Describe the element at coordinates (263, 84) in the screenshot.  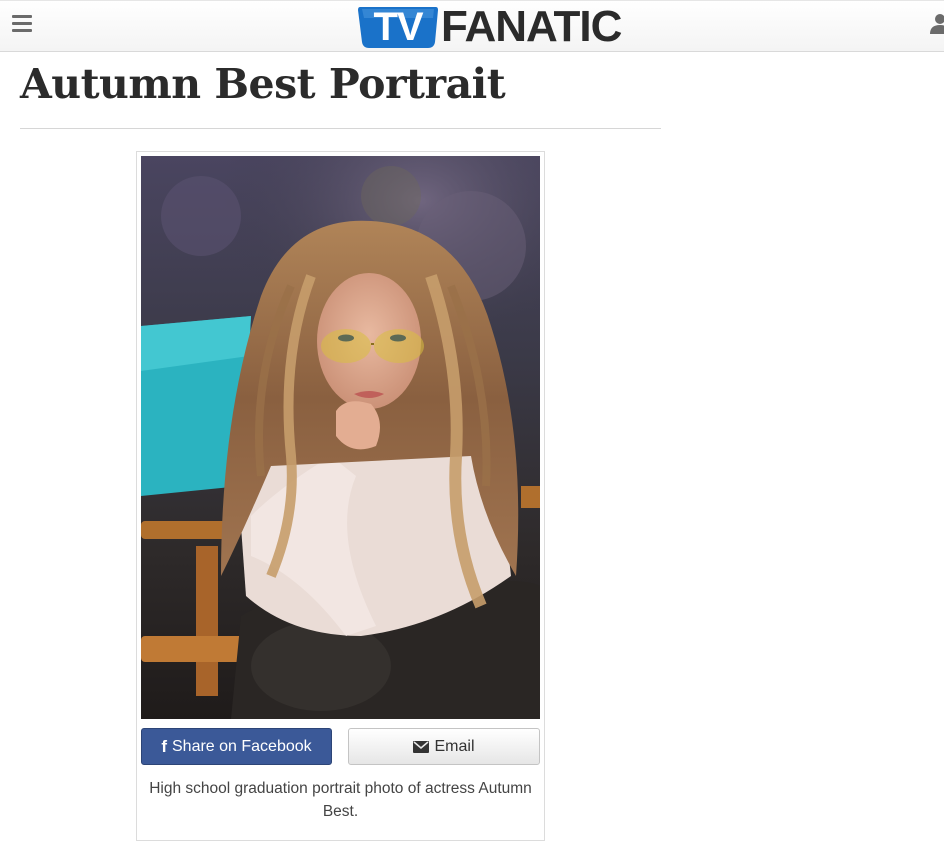
I see `page-title: Autumn Best Portrait` at that location.